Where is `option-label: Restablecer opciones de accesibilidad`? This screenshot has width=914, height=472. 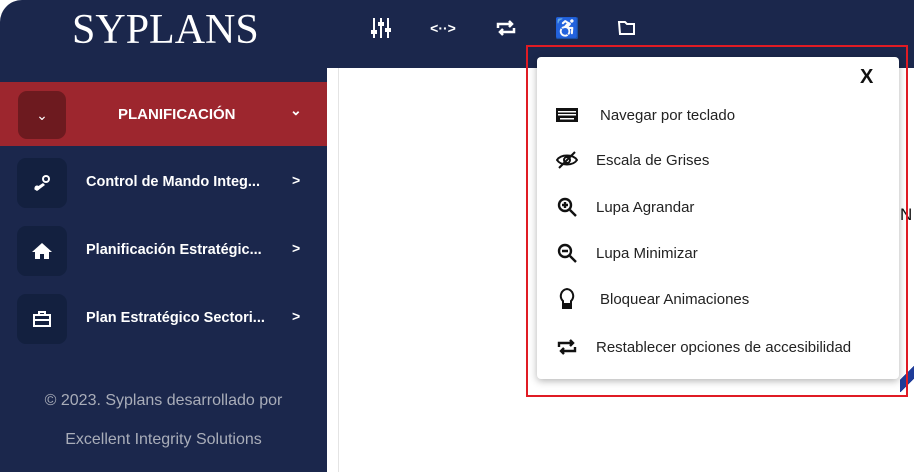
option-label: Restablecer opciones de accesibilidad is located at coordinates (724, 347).